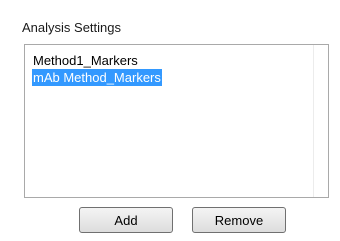  Describe the element at coordinates (97, 77) in the screenshot. I see `list-item-mab-method-markers: mAb Method_Markers` at that location.